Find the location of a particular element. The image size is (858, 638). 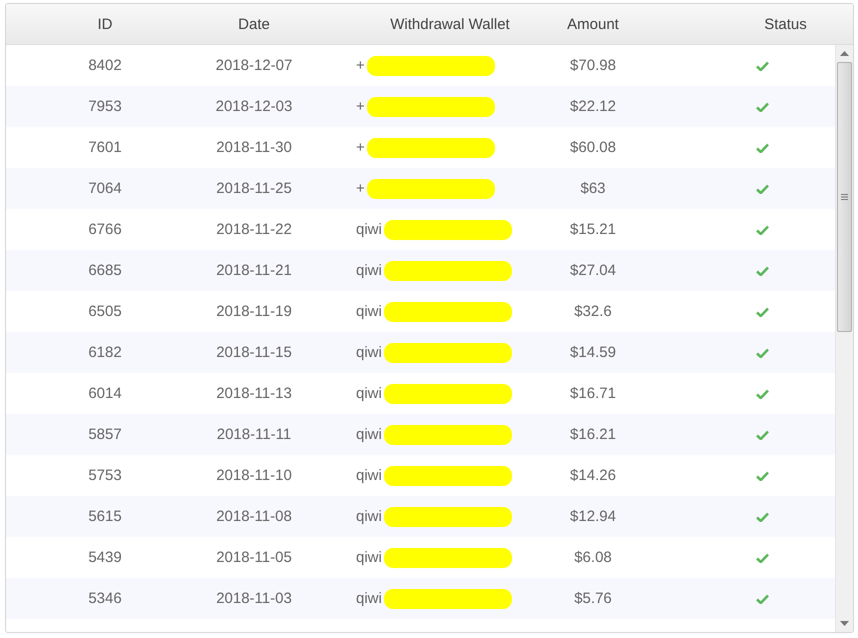

table-cell: 2018-11-10 is located at coordinates (254, 475).